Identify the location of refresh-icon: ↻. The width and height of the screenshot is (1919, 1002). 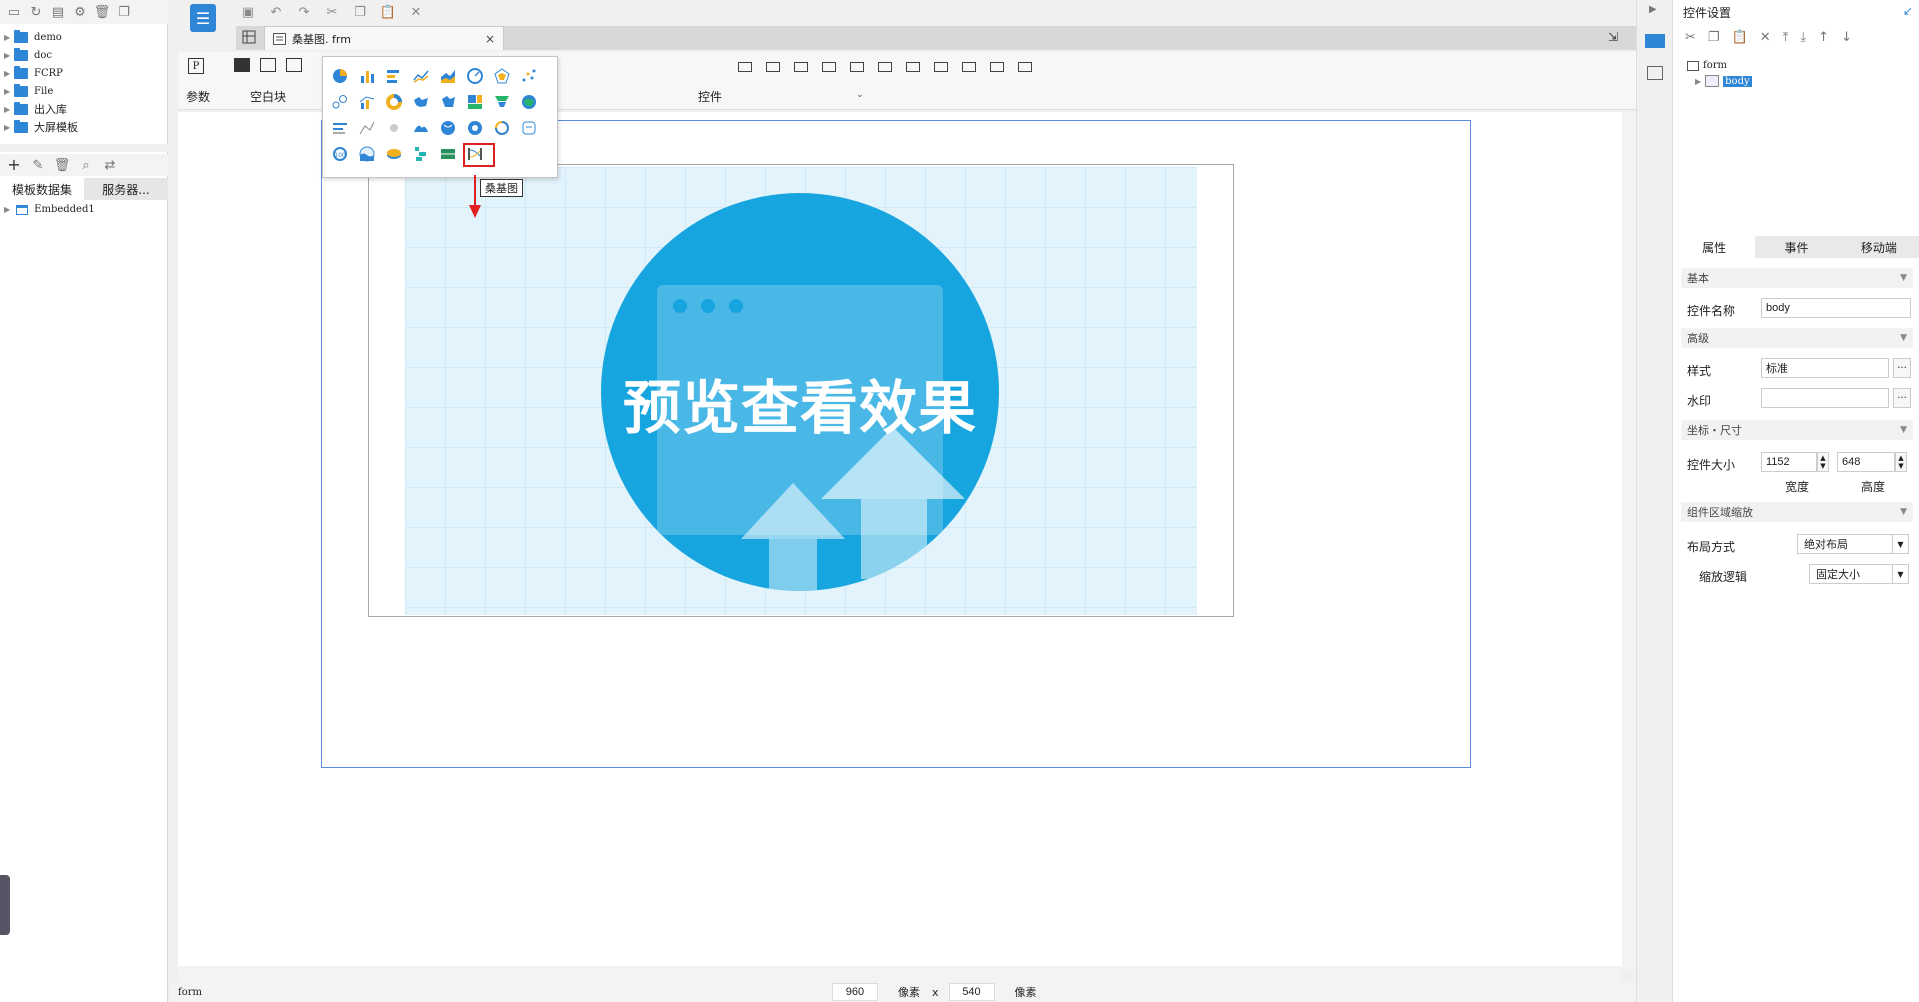
(36, 12).